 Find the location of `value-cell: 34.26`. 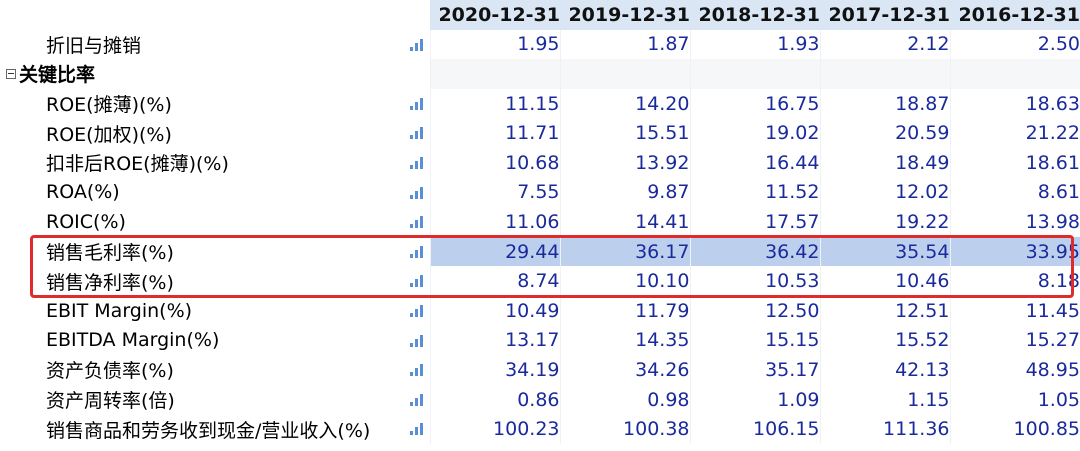

value-cell: 34.26 is located at coordinates (624, 370).